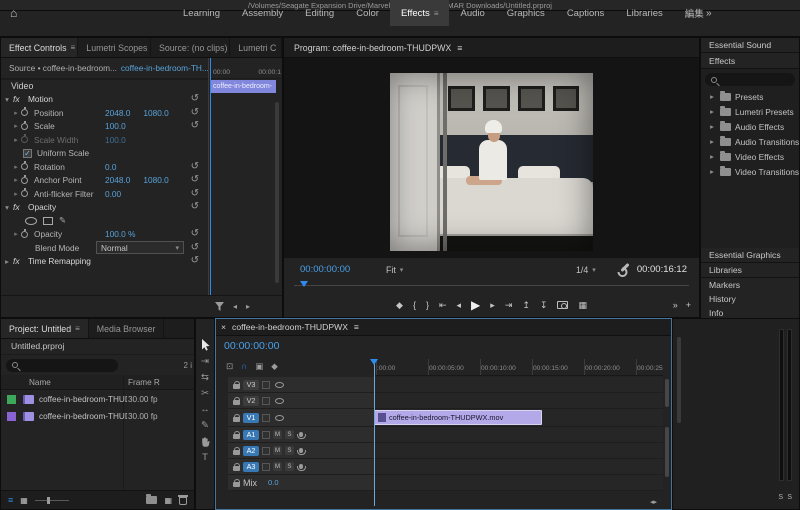  I want to click on settings-wrench-icon, so click(625, 267).